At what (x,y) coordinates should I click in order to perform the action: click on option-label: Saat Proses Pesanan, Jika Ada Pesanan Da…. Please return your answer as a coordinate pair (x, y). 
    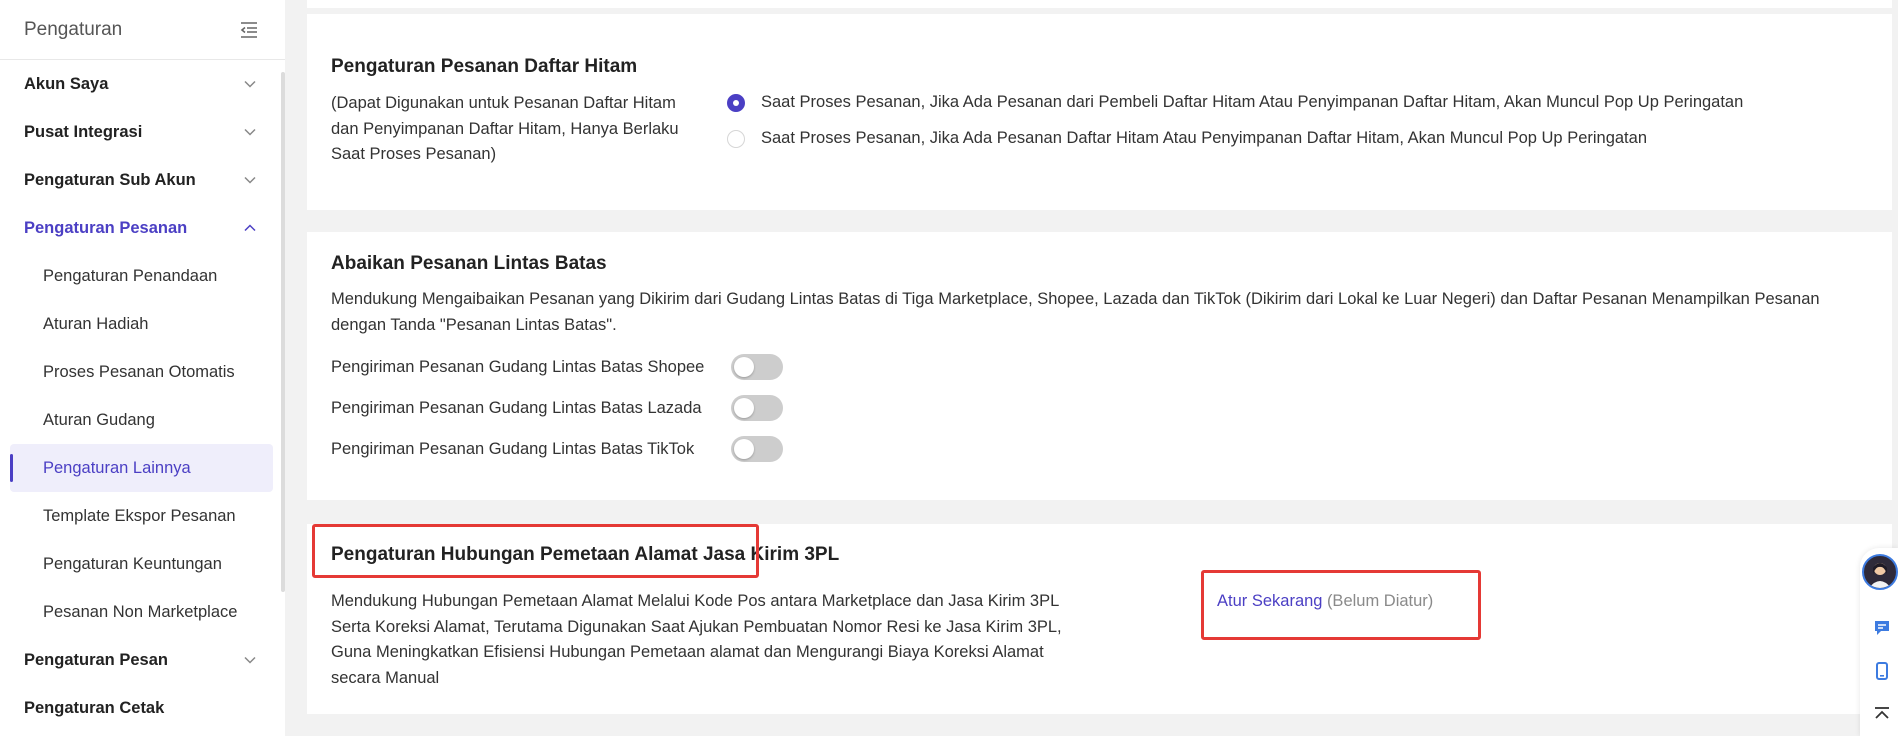
    Looking at the image, I should click on (1204, 138).